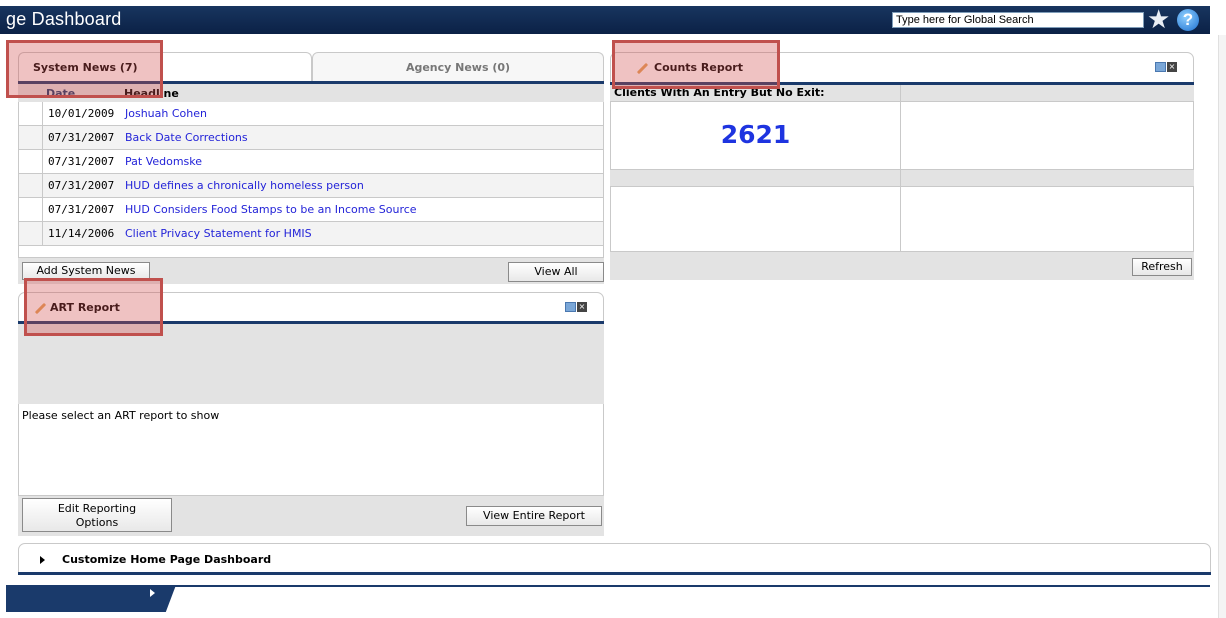  What do you see at coordinates (1018, 20) in the screenshot?
I see `global-search-input: Type here for Global Search` at bounding box center [1018, 20].